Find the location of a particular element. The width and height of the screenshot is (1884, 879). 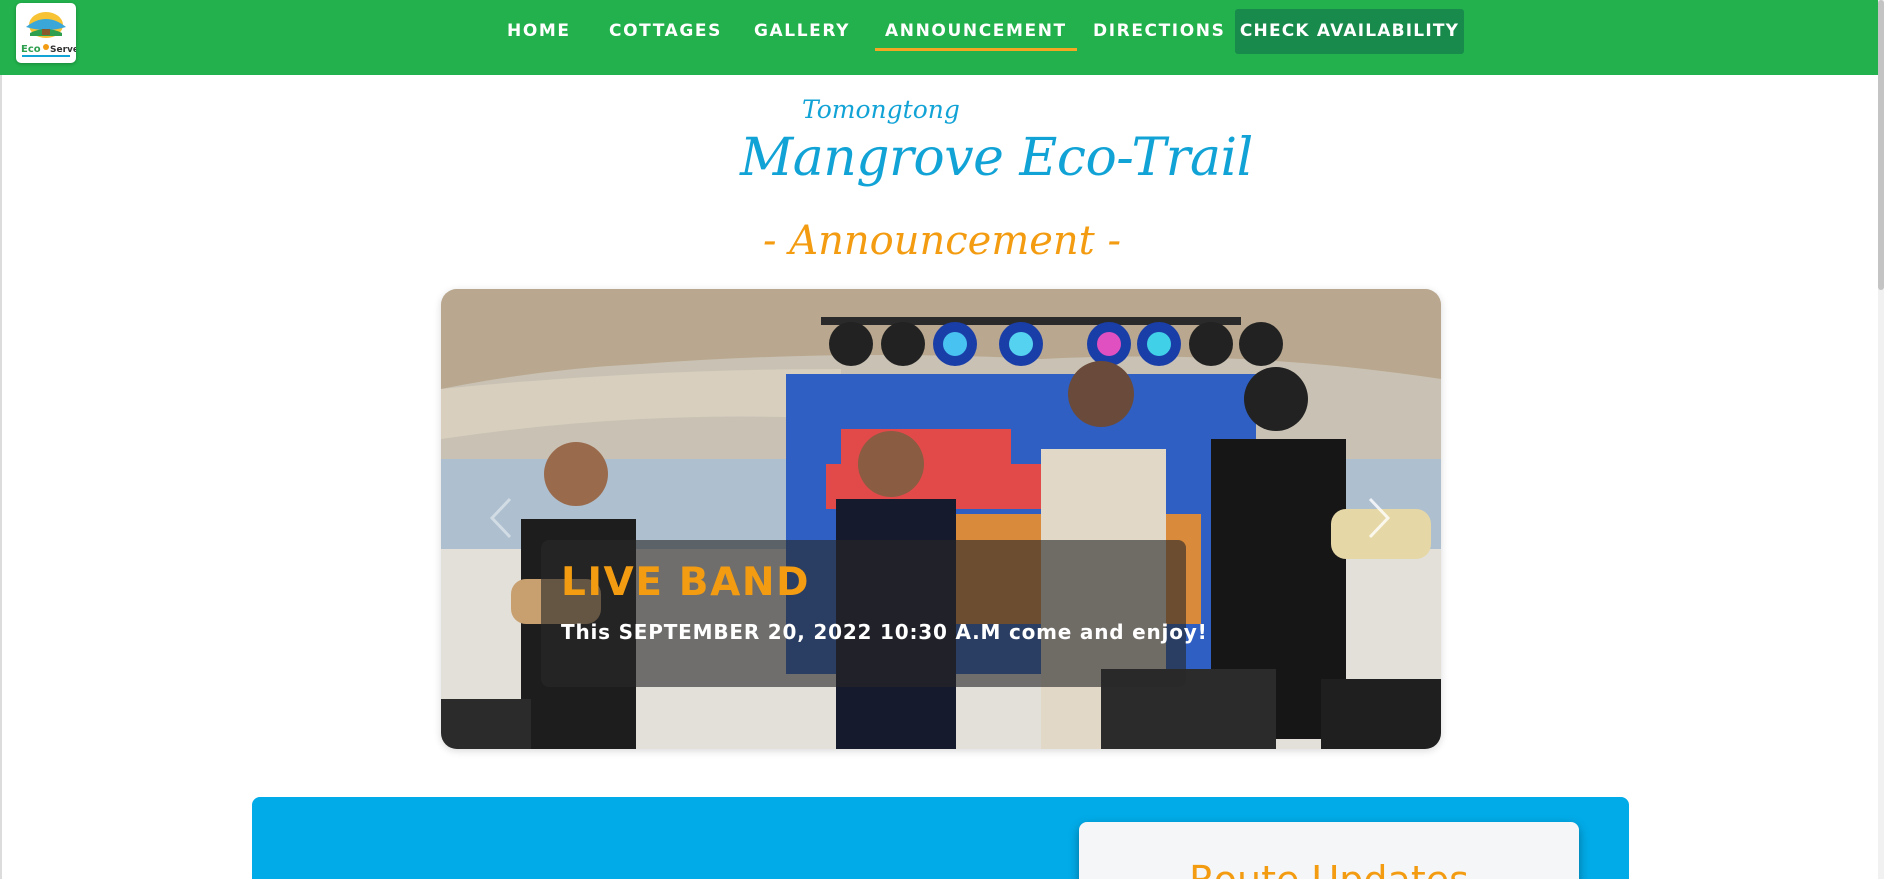

nav-directions-link: DIRECTIONS is located at coordinates (1159, 31).